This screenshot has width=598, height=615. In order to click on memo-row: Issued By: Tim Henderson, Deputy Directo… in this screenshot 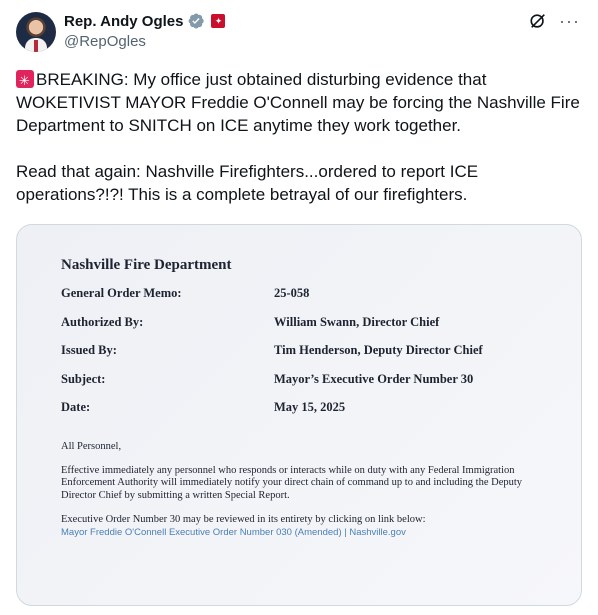, I will do `click(311, 357)`.